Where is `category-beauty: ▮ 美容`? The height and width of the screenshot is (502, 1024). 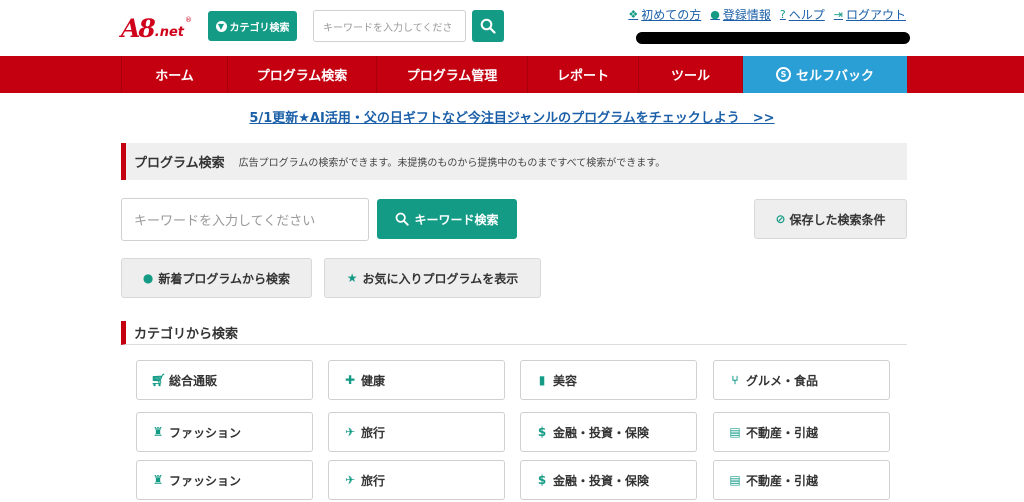
category-beauty: ▮ 美容 is located at coordinates (608, 380).